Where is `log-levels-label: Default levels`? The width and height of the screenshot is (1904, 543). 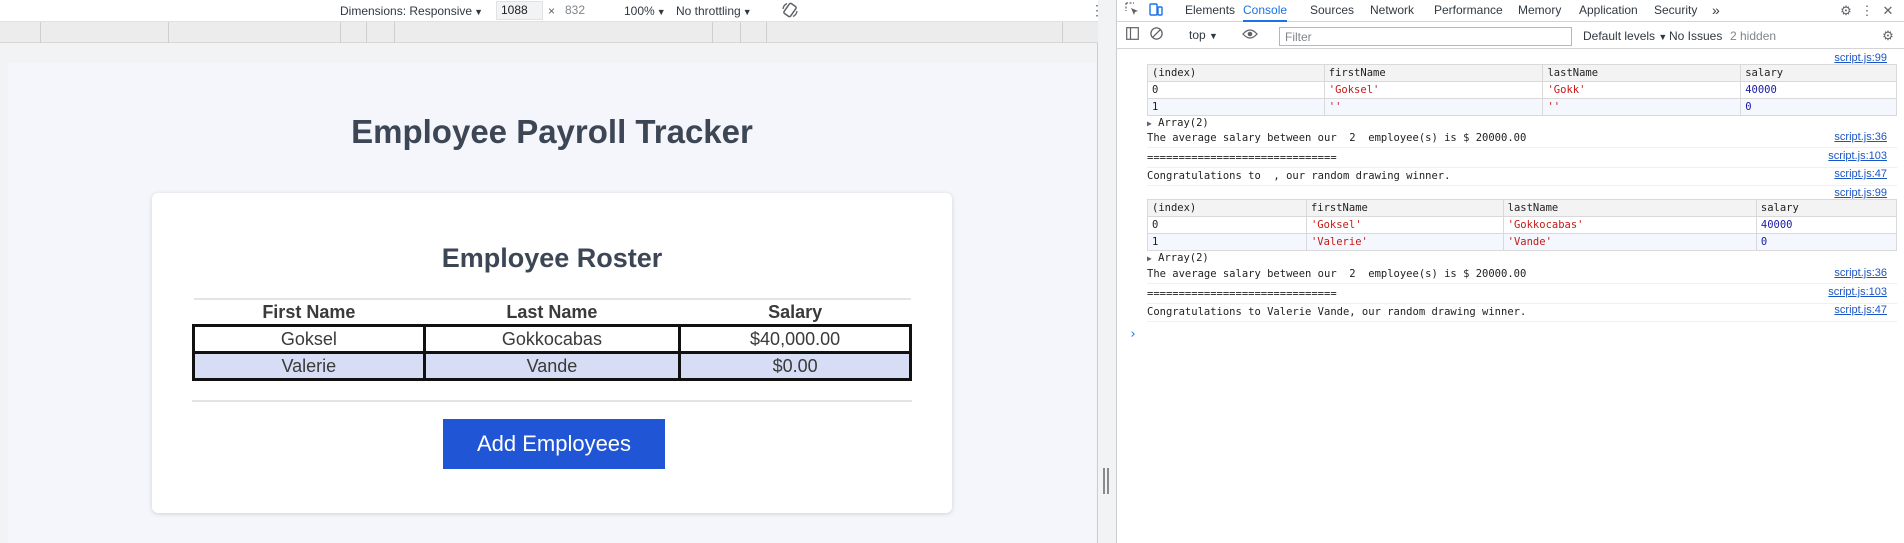
log-levels-label: Default levels is located at coordinates (1619, 36).